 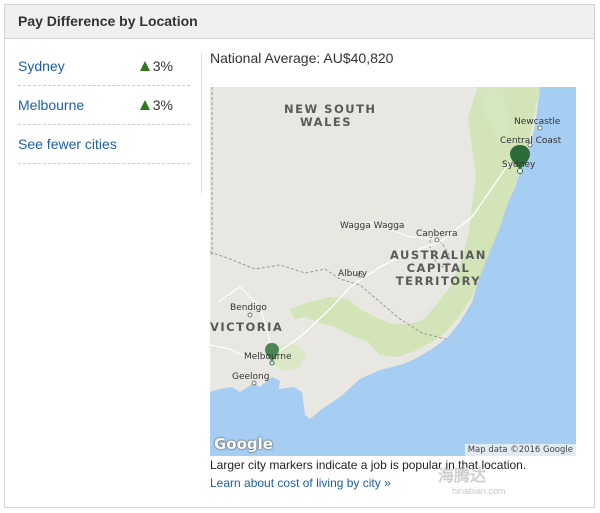 I want to click on place-label-canberra: Canberra, so click(x=437, y=234).